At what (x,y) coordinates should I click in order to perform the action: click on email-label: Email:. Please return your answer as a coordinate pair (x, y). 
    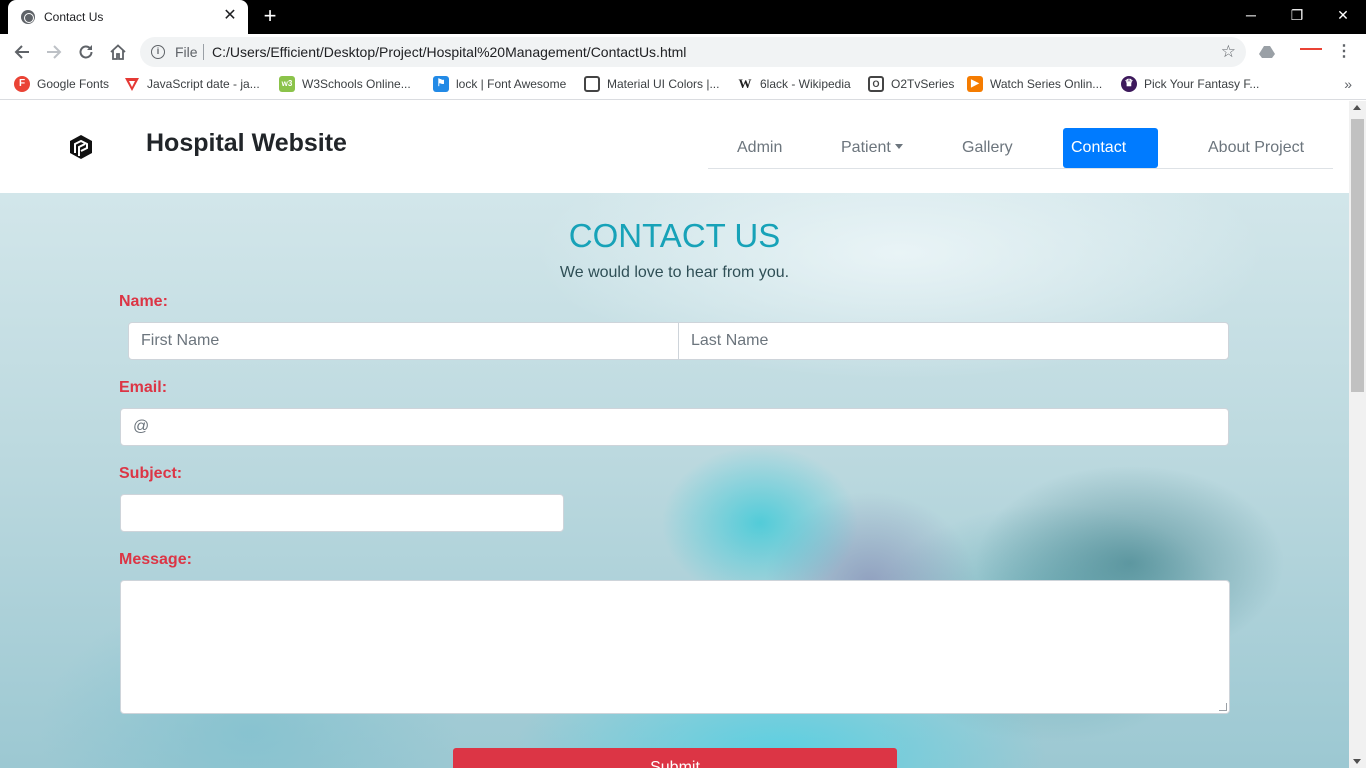
    Looking at the image, I should click on (143, 387).